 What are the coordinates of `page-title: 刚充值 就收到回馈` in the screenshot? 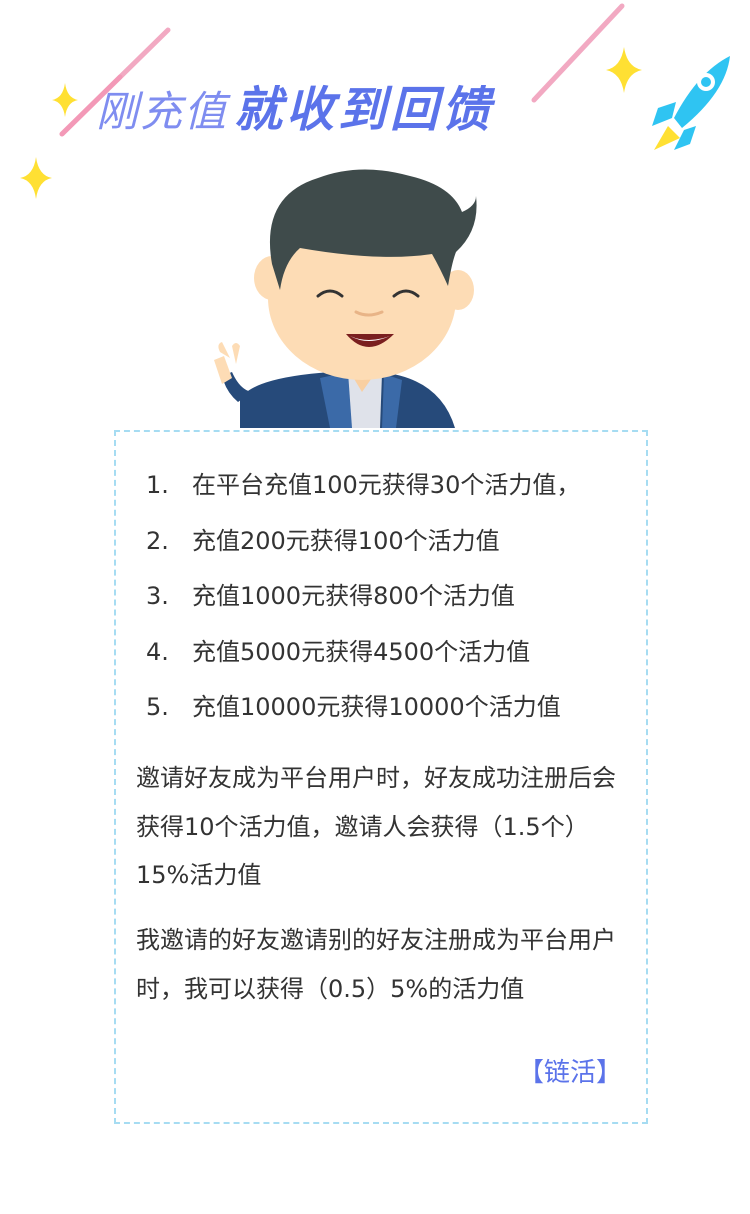 It's located at (295, 110).